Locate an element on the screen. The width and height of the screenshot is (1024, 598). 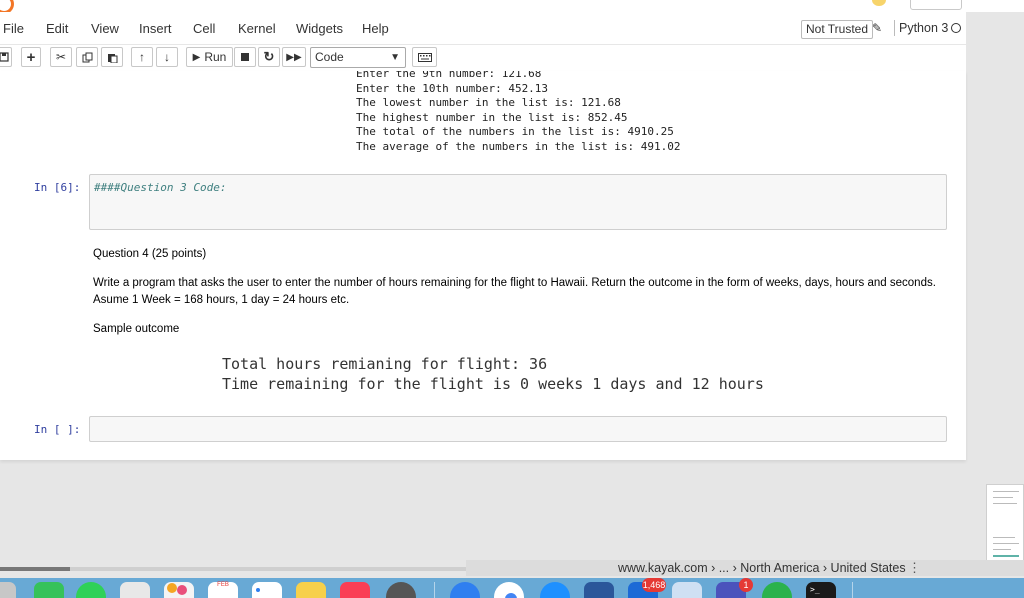
command-palette-button is located at coordinates (424, 57).